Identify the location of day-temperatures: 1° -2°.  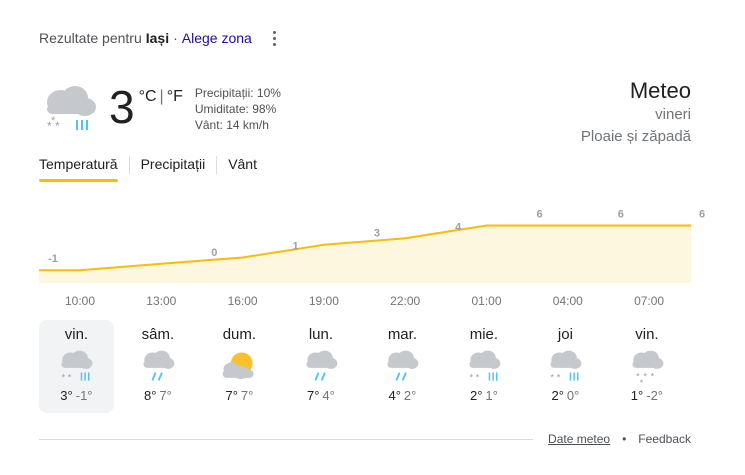
(647, 395).